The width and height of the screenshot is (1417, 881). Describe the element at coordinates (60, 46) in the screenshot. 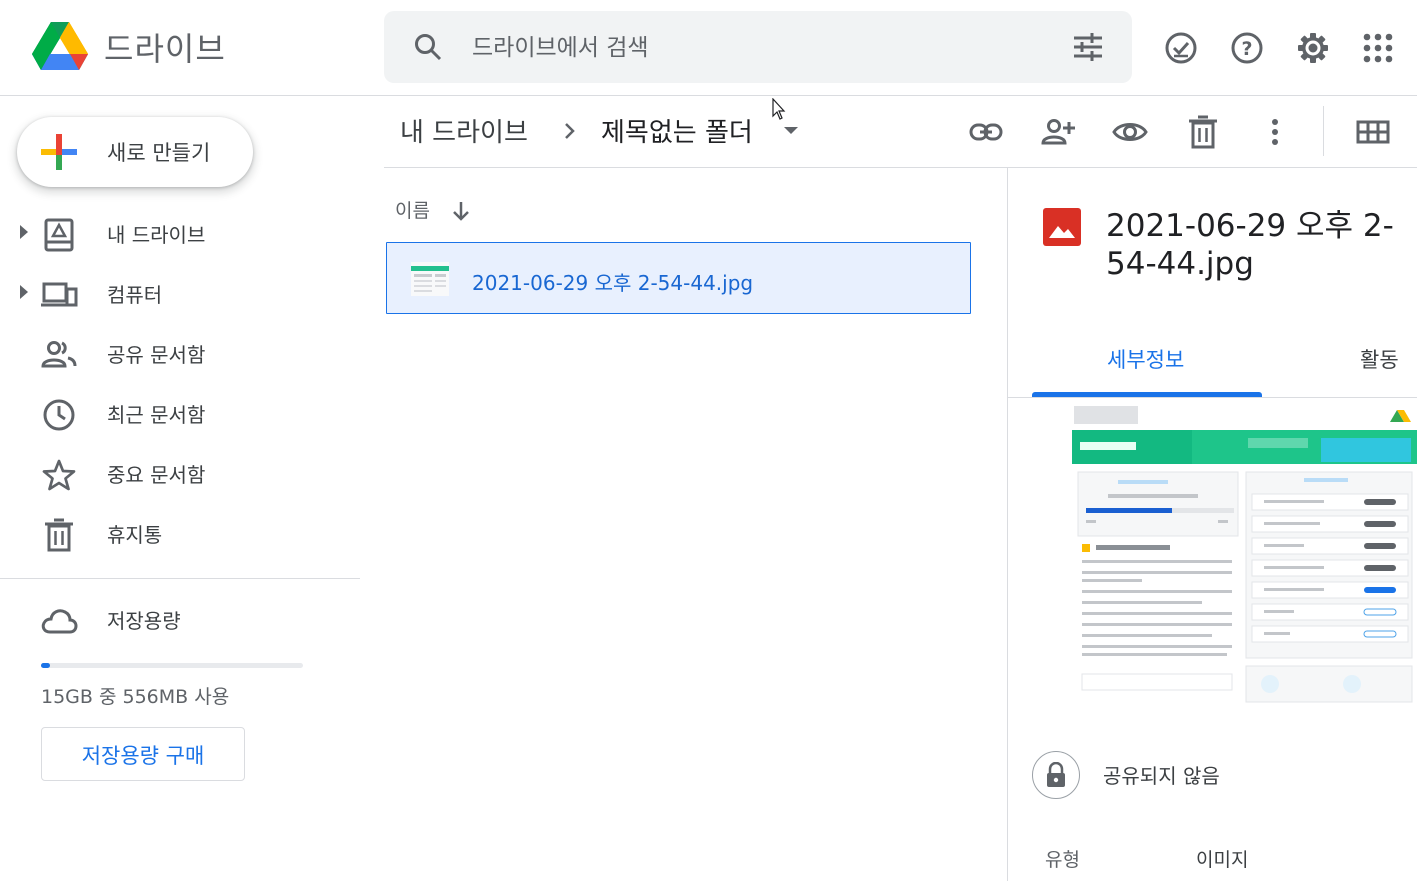

I see `drive-logo-icon` at that location.